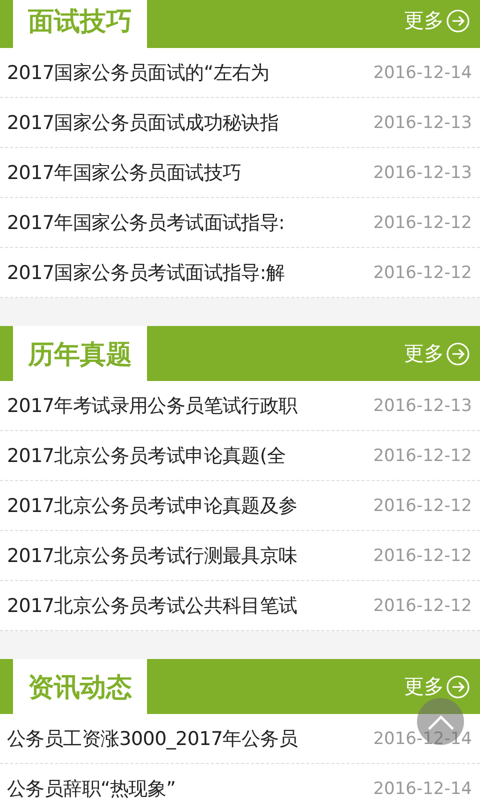 This screenshot has width=480, height=800. What do you see at coordinates (80, 24) in the screenshot?
I see `section-title: 面试技巧` at bounding box center [80, 24].